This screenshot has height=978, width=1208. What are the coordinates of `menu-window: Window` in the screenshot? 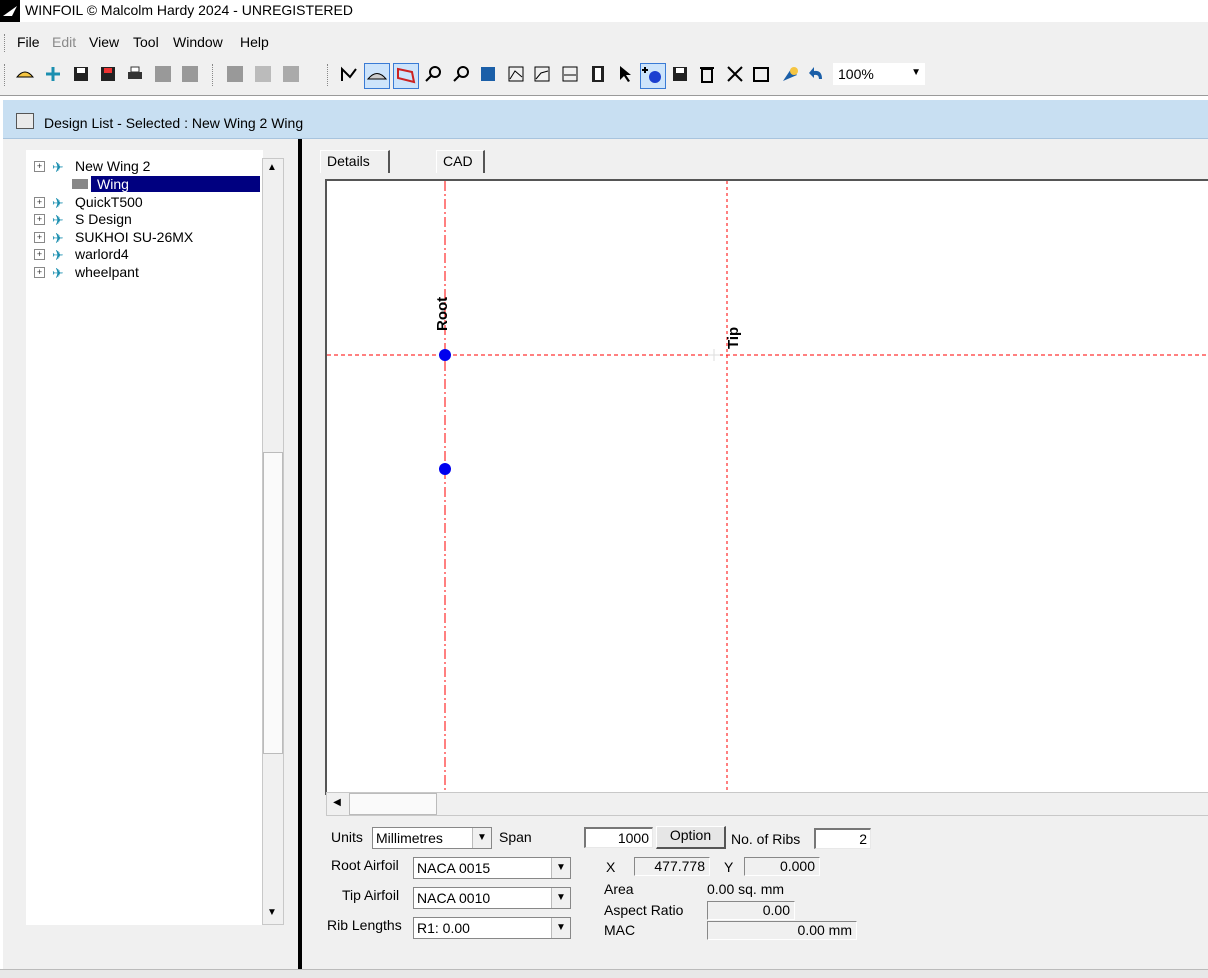 It's located at (198, 42).